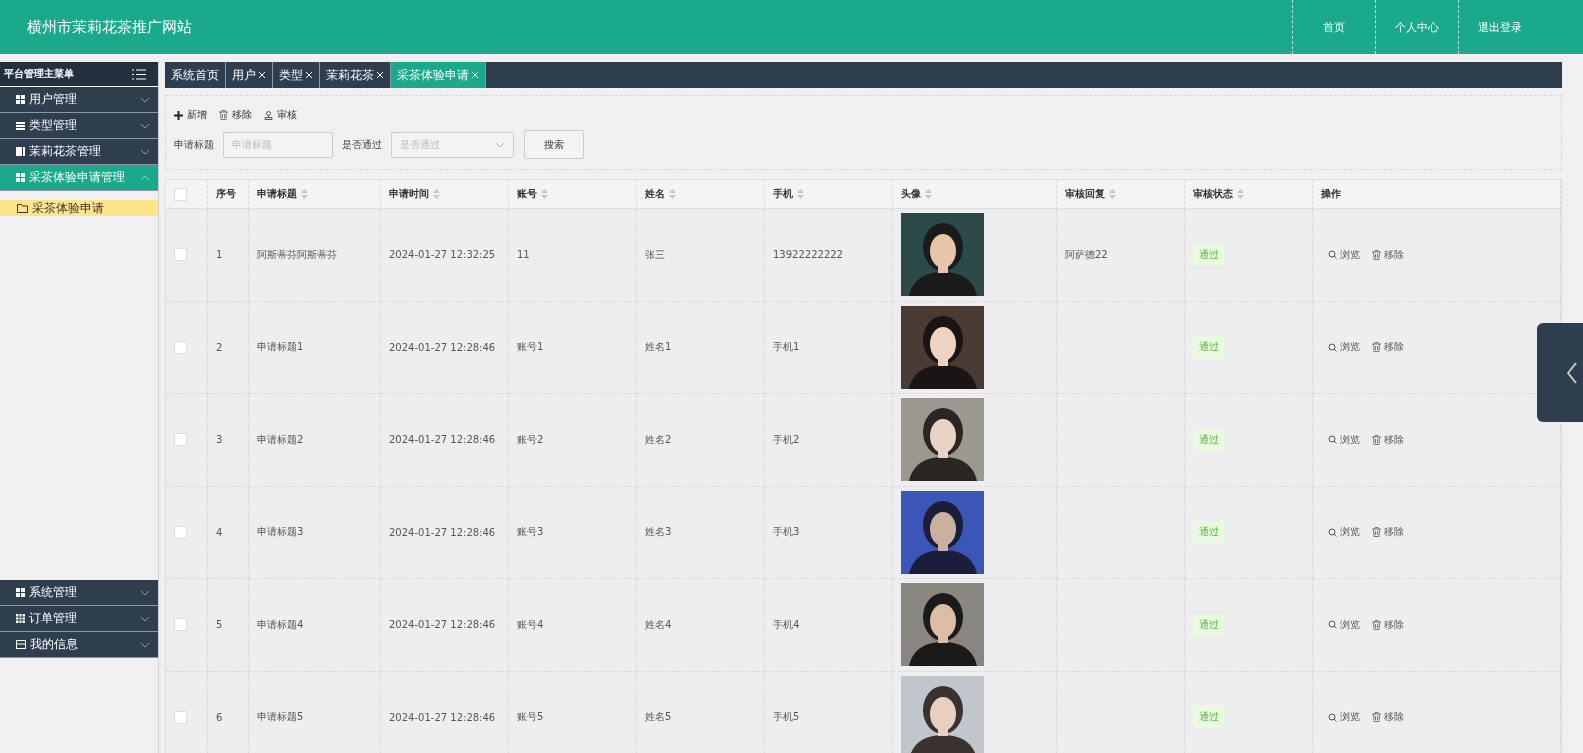  What do you see at coordinates (1437, 194) in the screenshot?
I see `column-header: 操作` at bounding box center [1437, 194].